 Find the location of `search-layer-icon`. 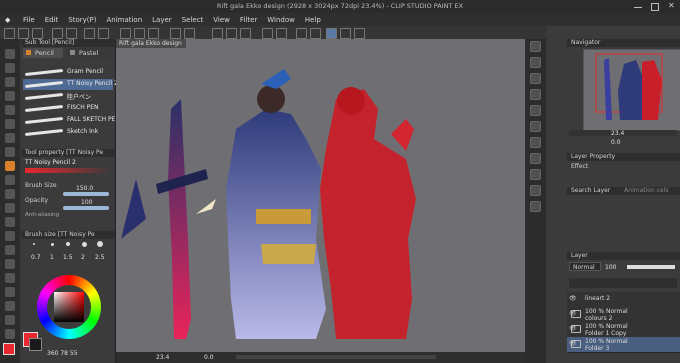

search-layer-icon is located at coordinates (535, 190).